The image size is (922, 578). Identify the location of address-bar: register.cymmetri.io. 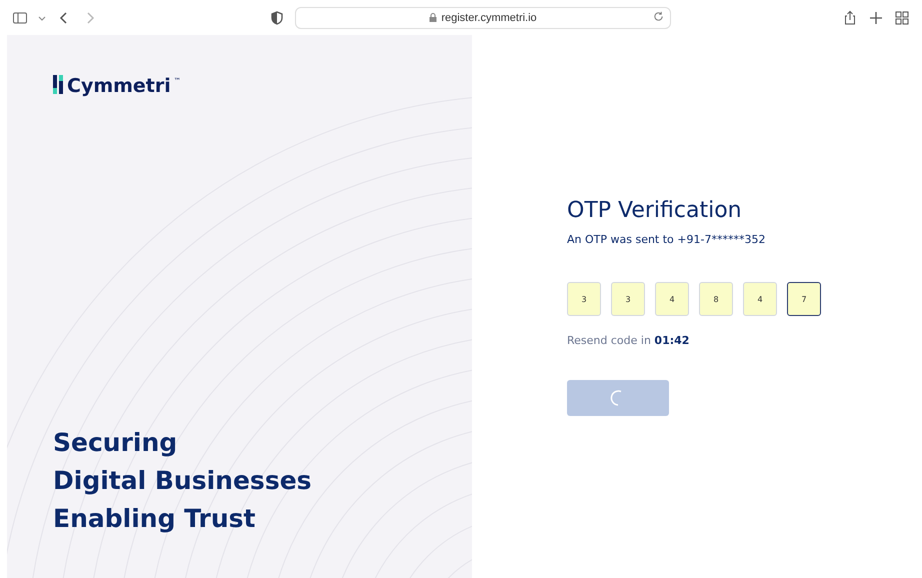
(483, 17).